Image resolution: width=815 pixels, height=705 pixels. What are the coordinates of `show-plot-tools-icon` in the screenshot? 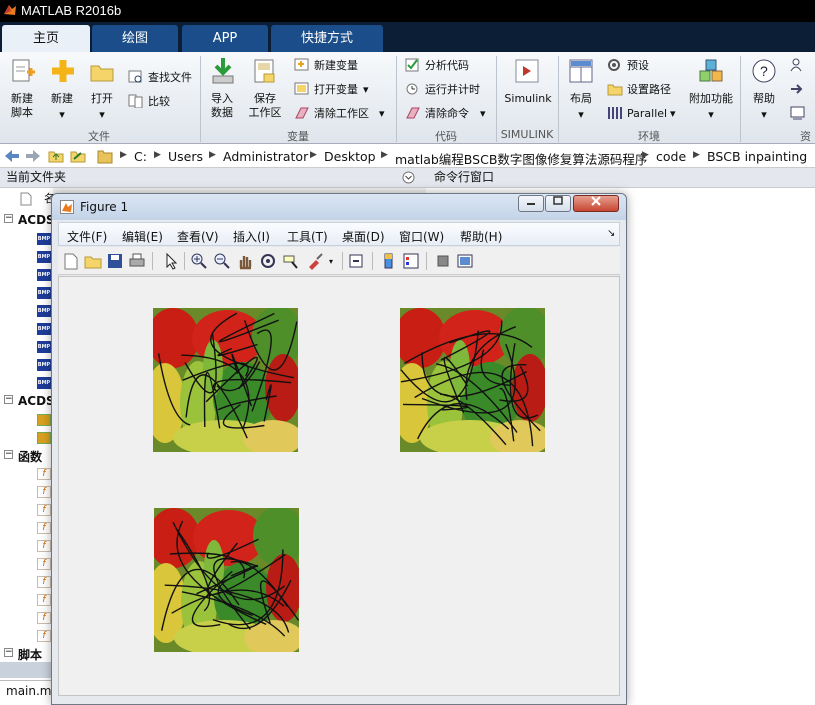 It's located at (465, 261).